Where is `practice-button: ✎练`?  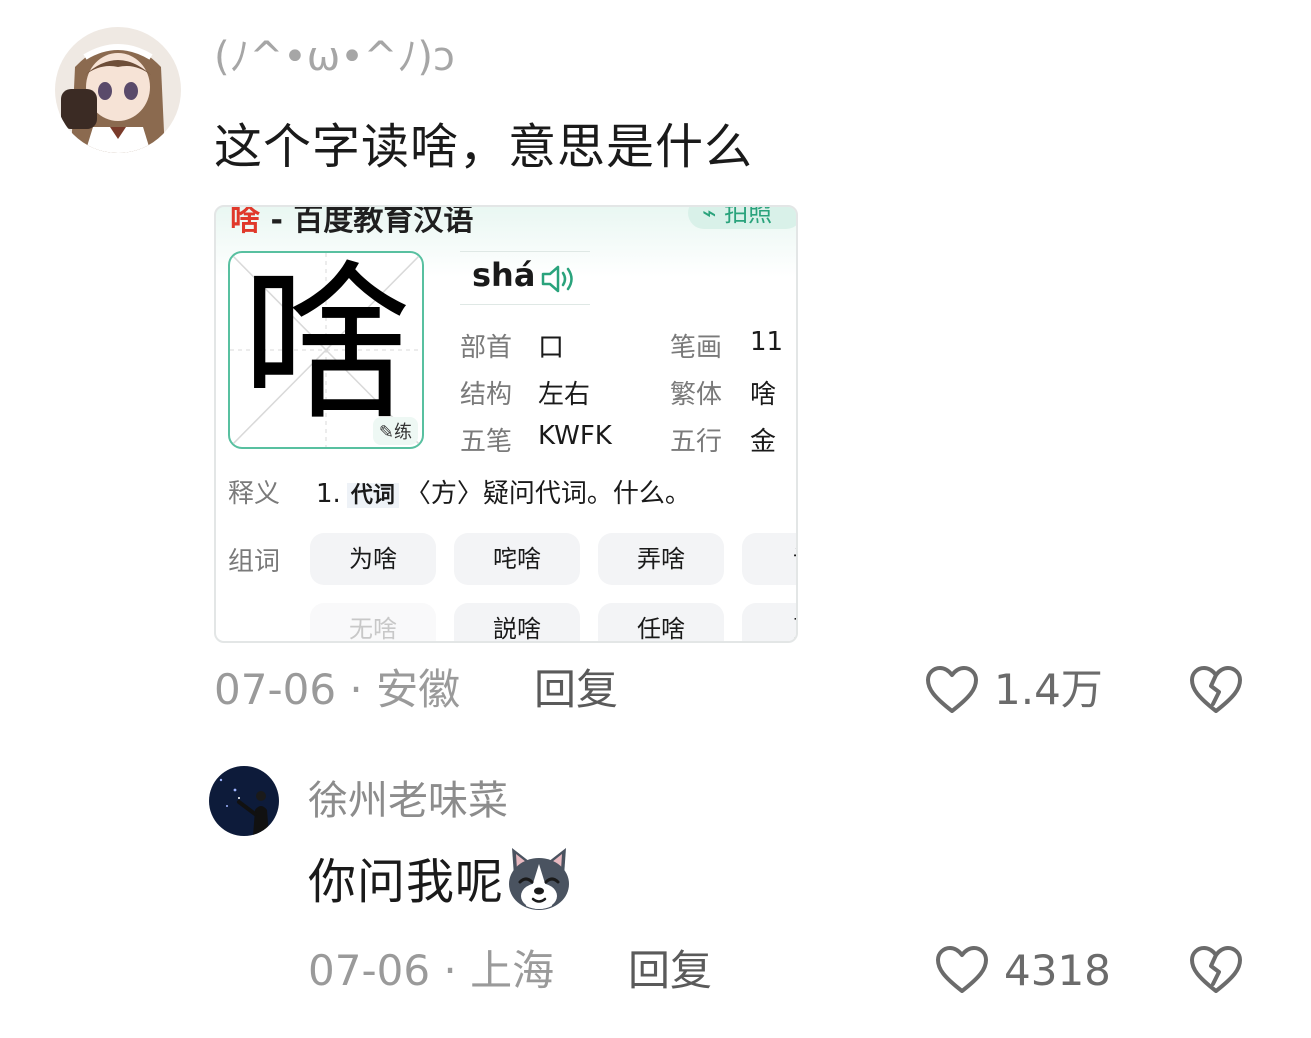
practice-button: ✎练 is located at coordinates (395, 431).